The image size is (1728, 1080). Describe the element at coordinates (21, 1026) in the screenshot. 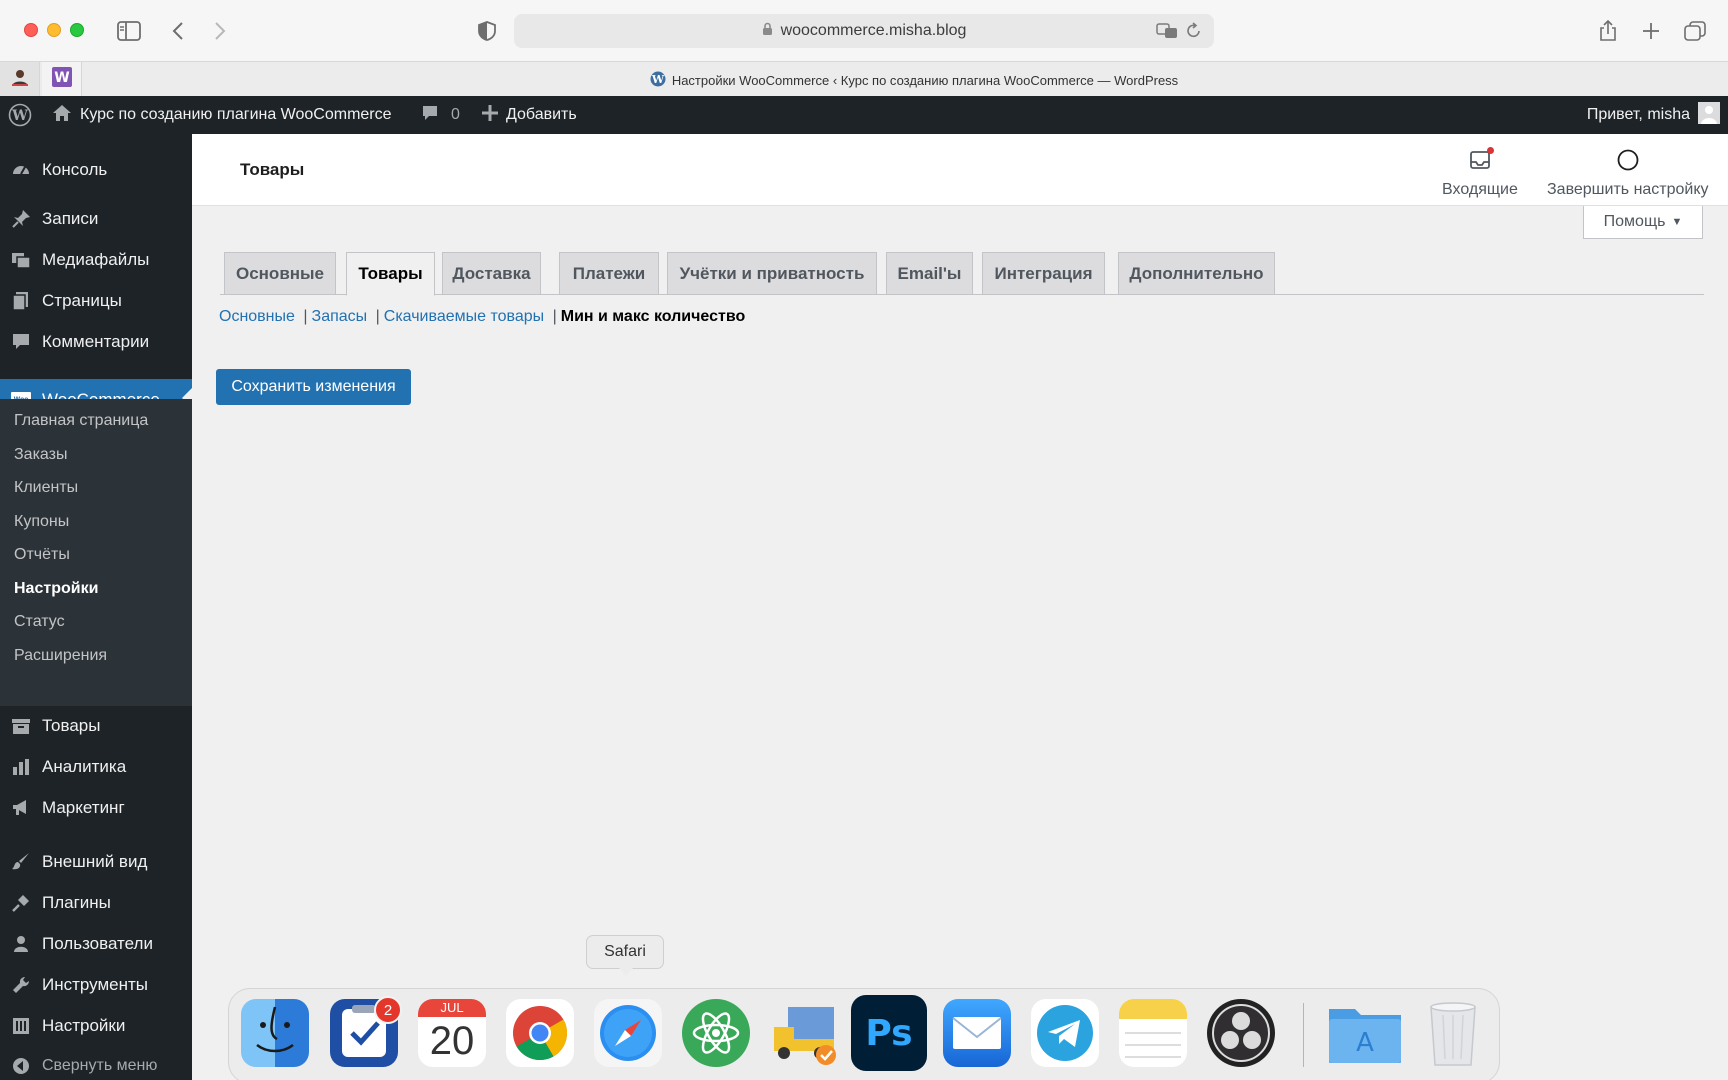

I see `settings-icon` at that location.